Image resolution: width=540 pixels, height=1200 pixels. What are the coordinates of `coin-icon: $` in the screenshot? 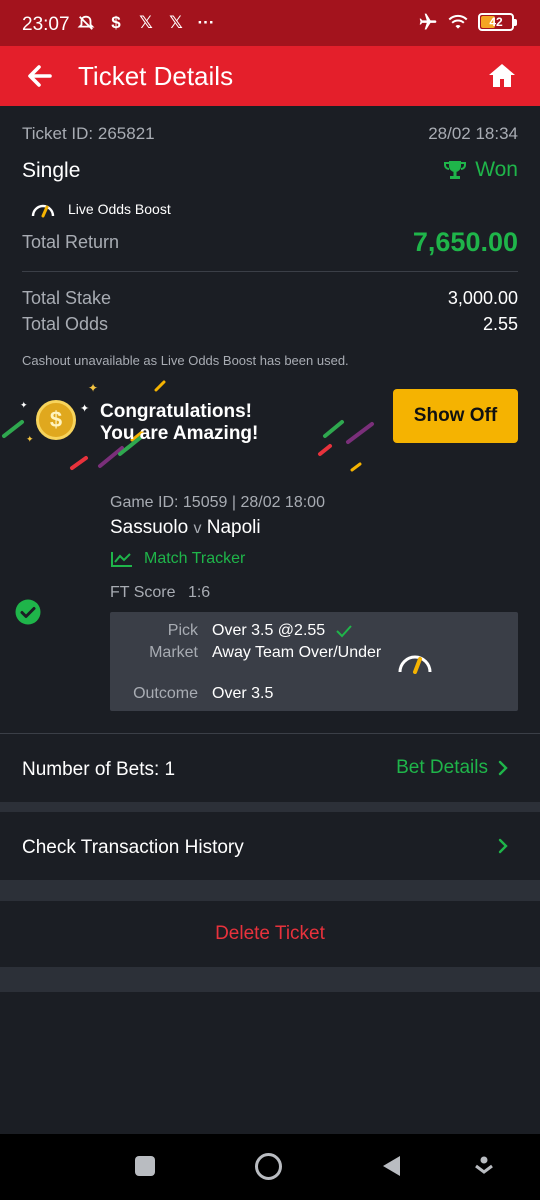 It's located at (56, 420).